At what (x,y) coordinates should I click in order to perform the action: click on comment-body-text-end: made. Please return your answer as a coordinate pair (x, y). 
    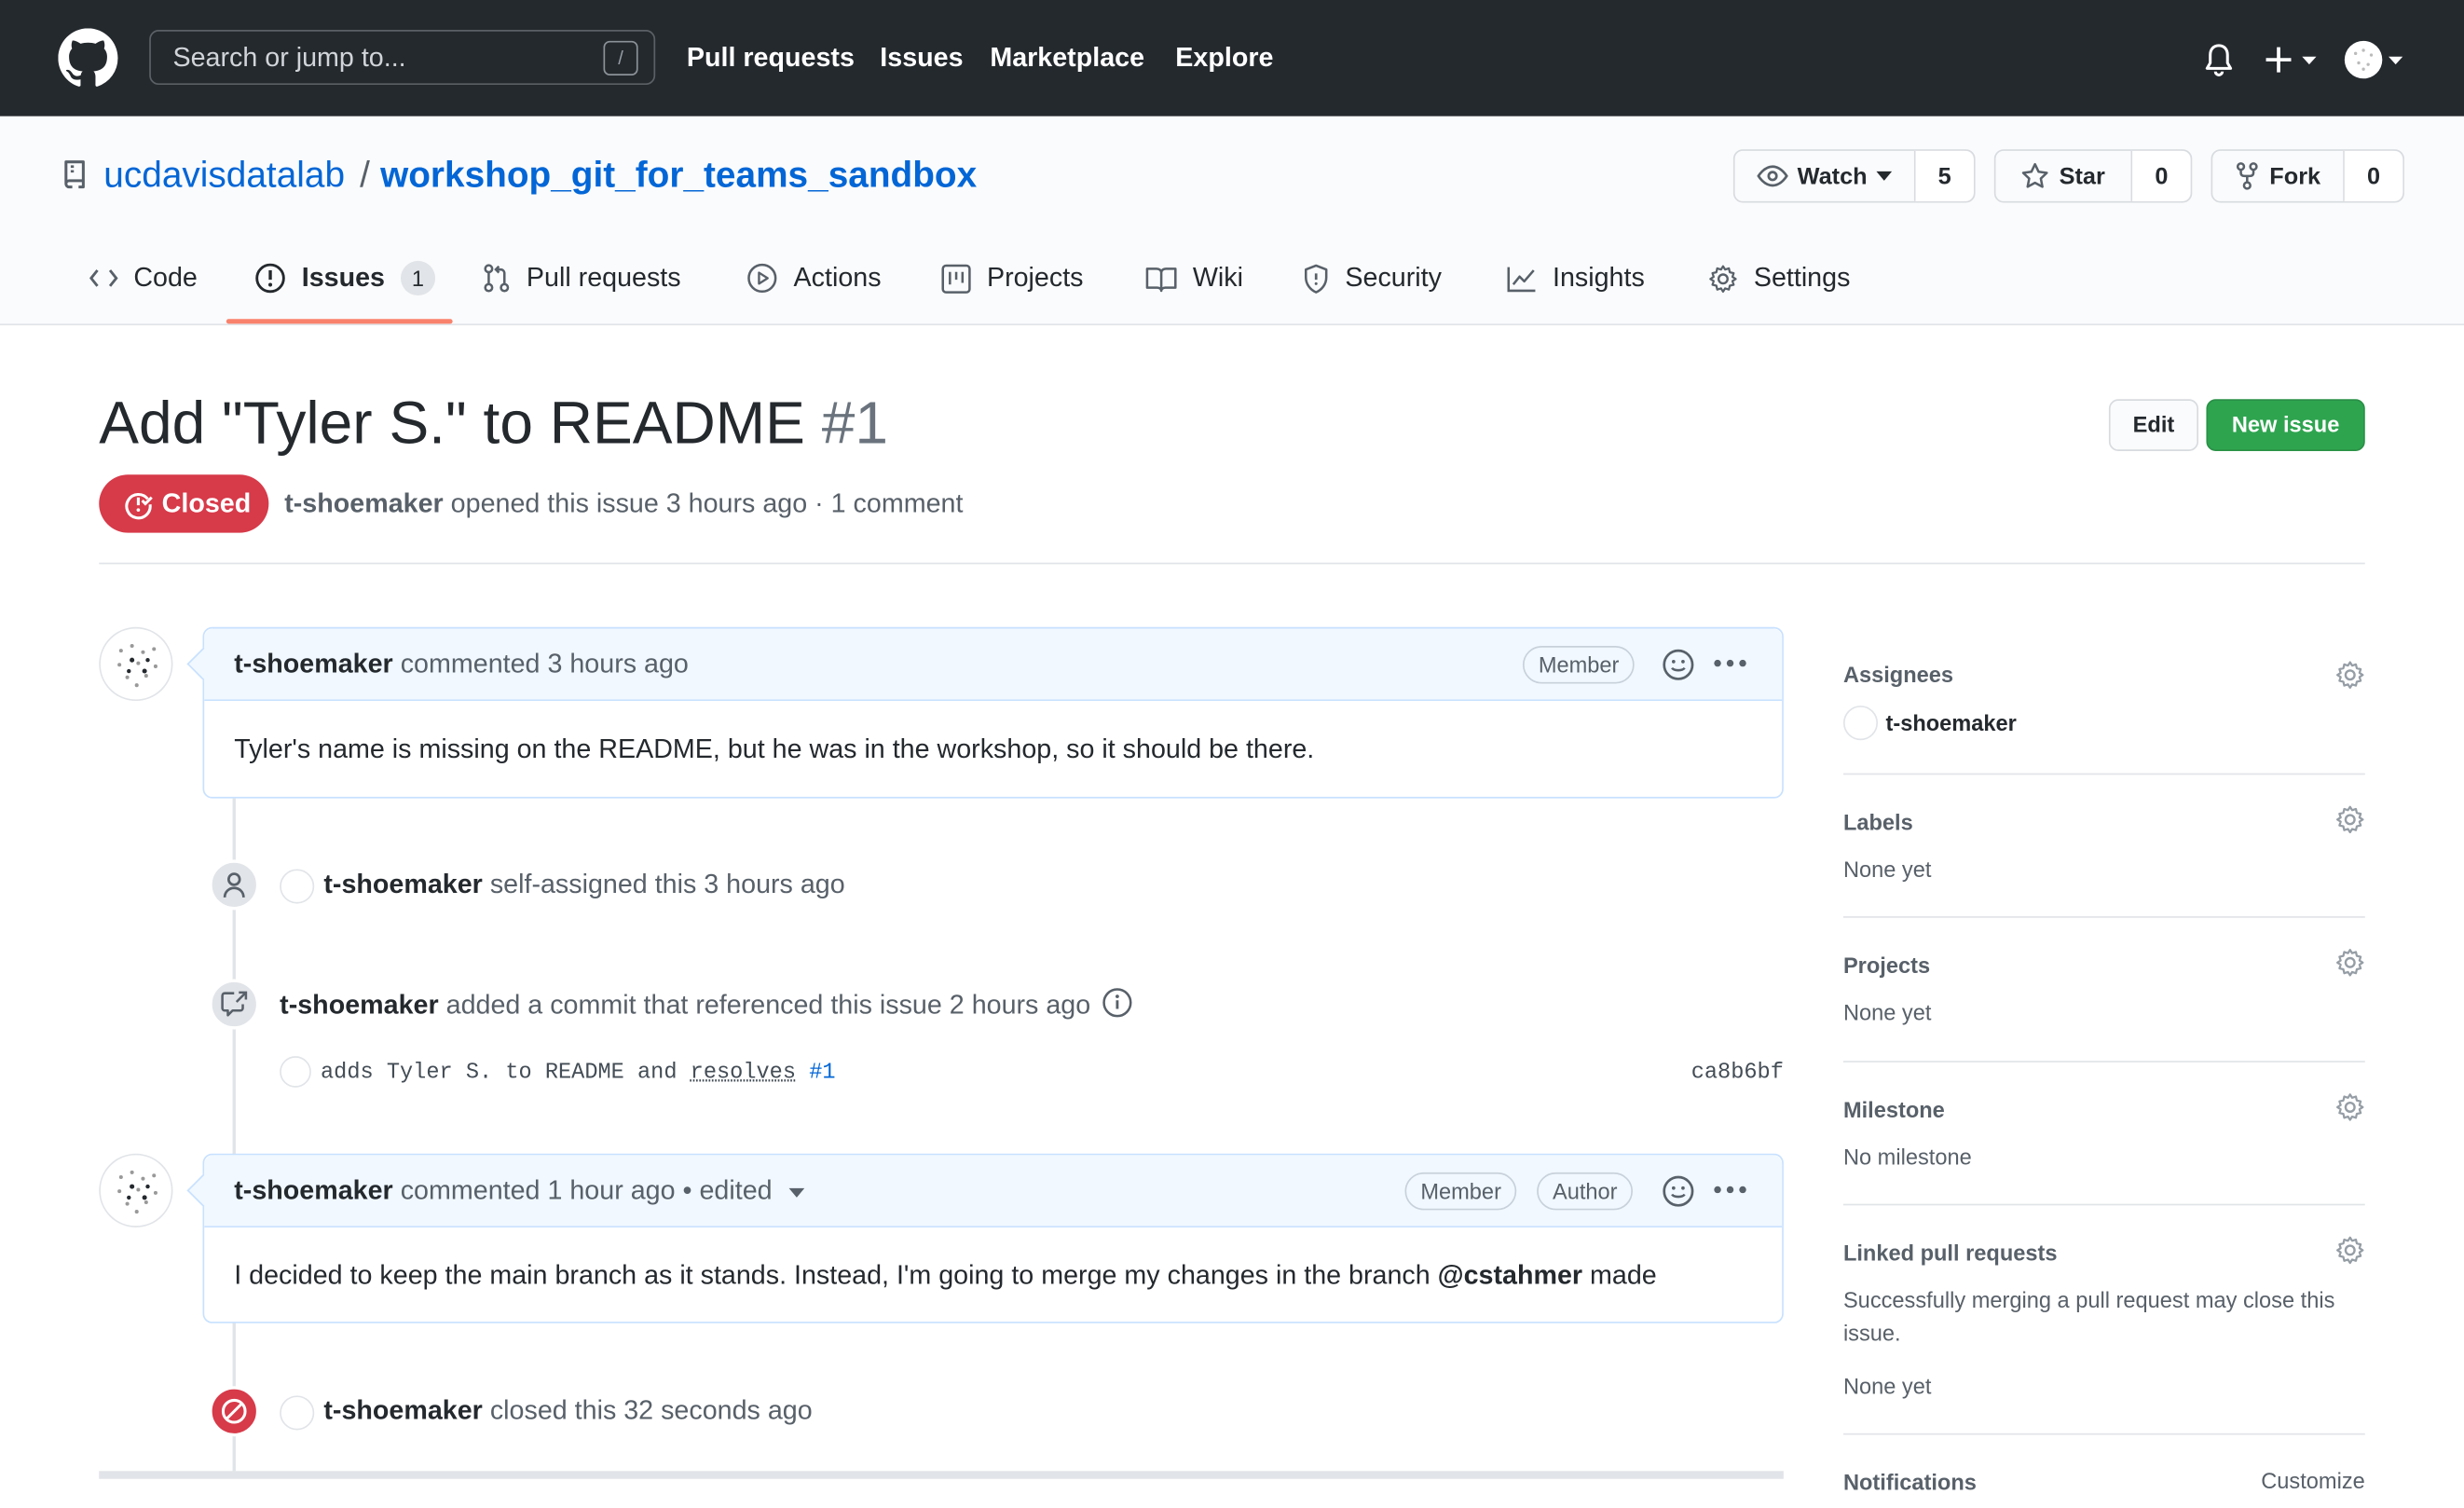
    Looking at the image, I should click on (1619, 1275).